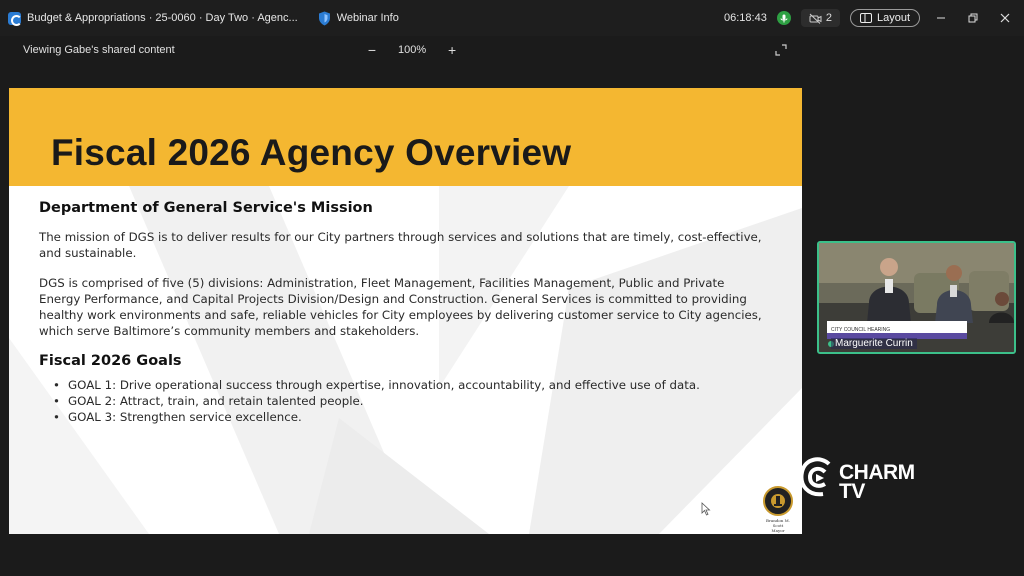  I want to click on close-icon, so click(1005, 18).